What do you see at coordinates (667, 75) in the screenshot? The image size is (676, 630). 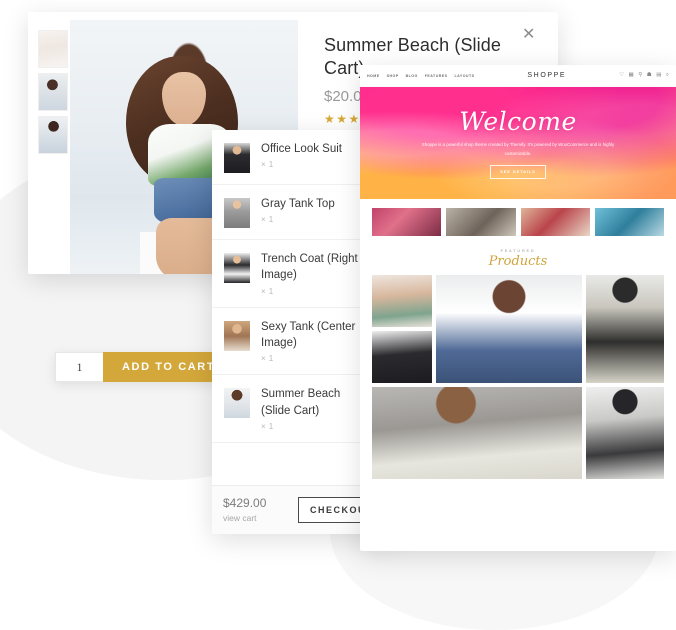 I see `search-icon: ⌕` at bounding box center [667, 75].